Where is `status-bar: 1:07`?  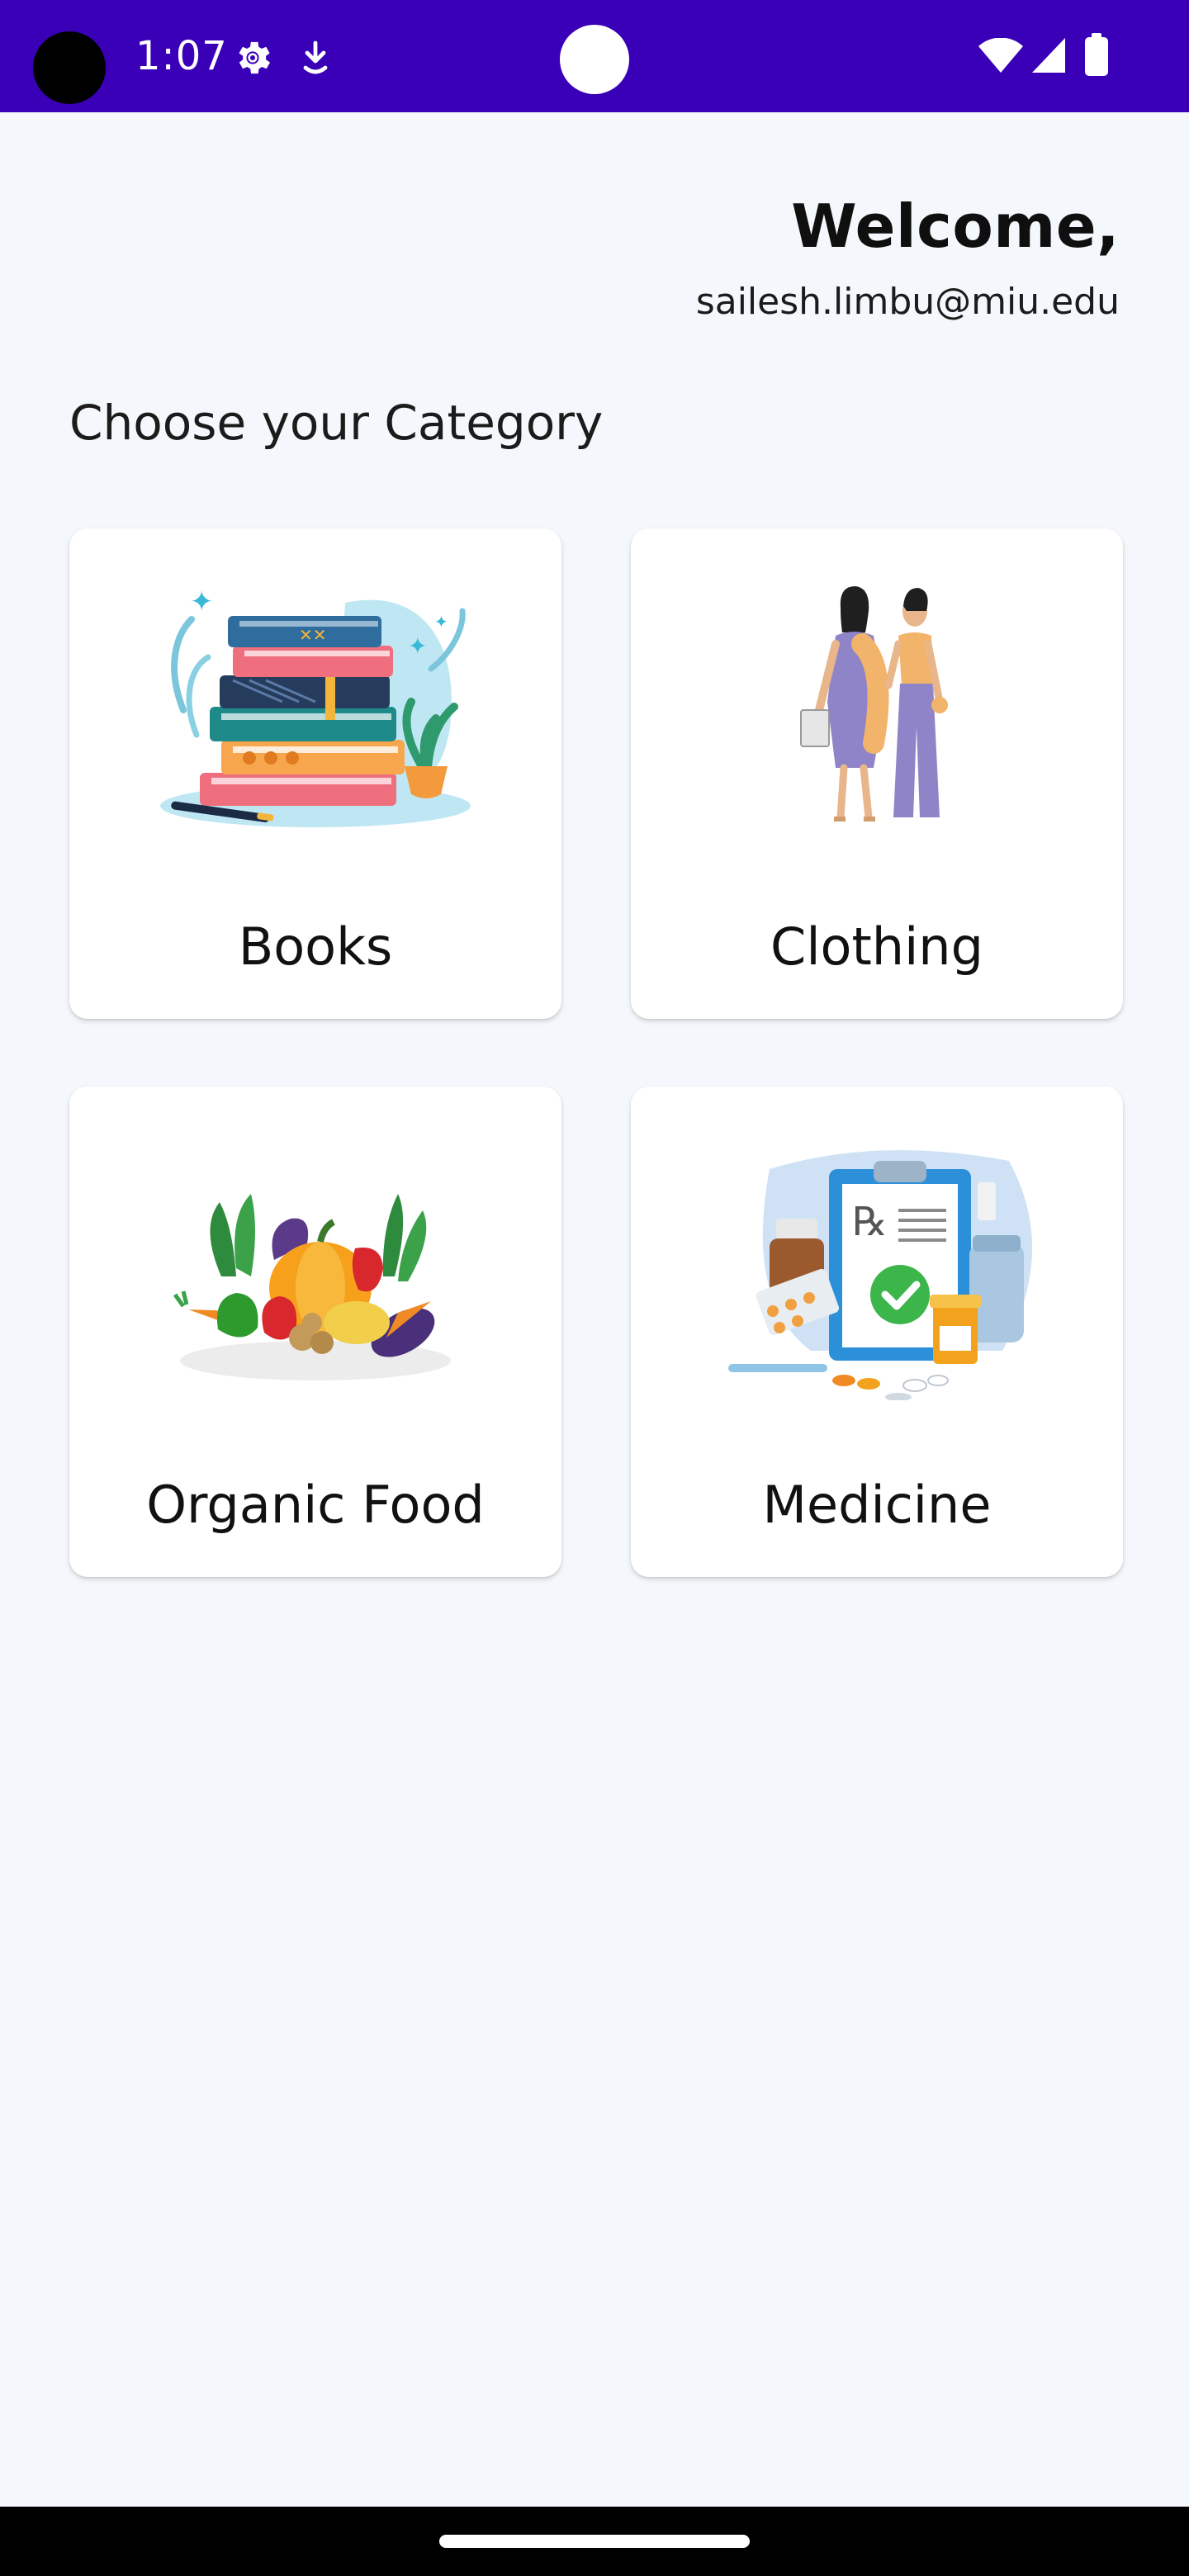 status-bar: 1:07 is located at coordinates (594, 56).